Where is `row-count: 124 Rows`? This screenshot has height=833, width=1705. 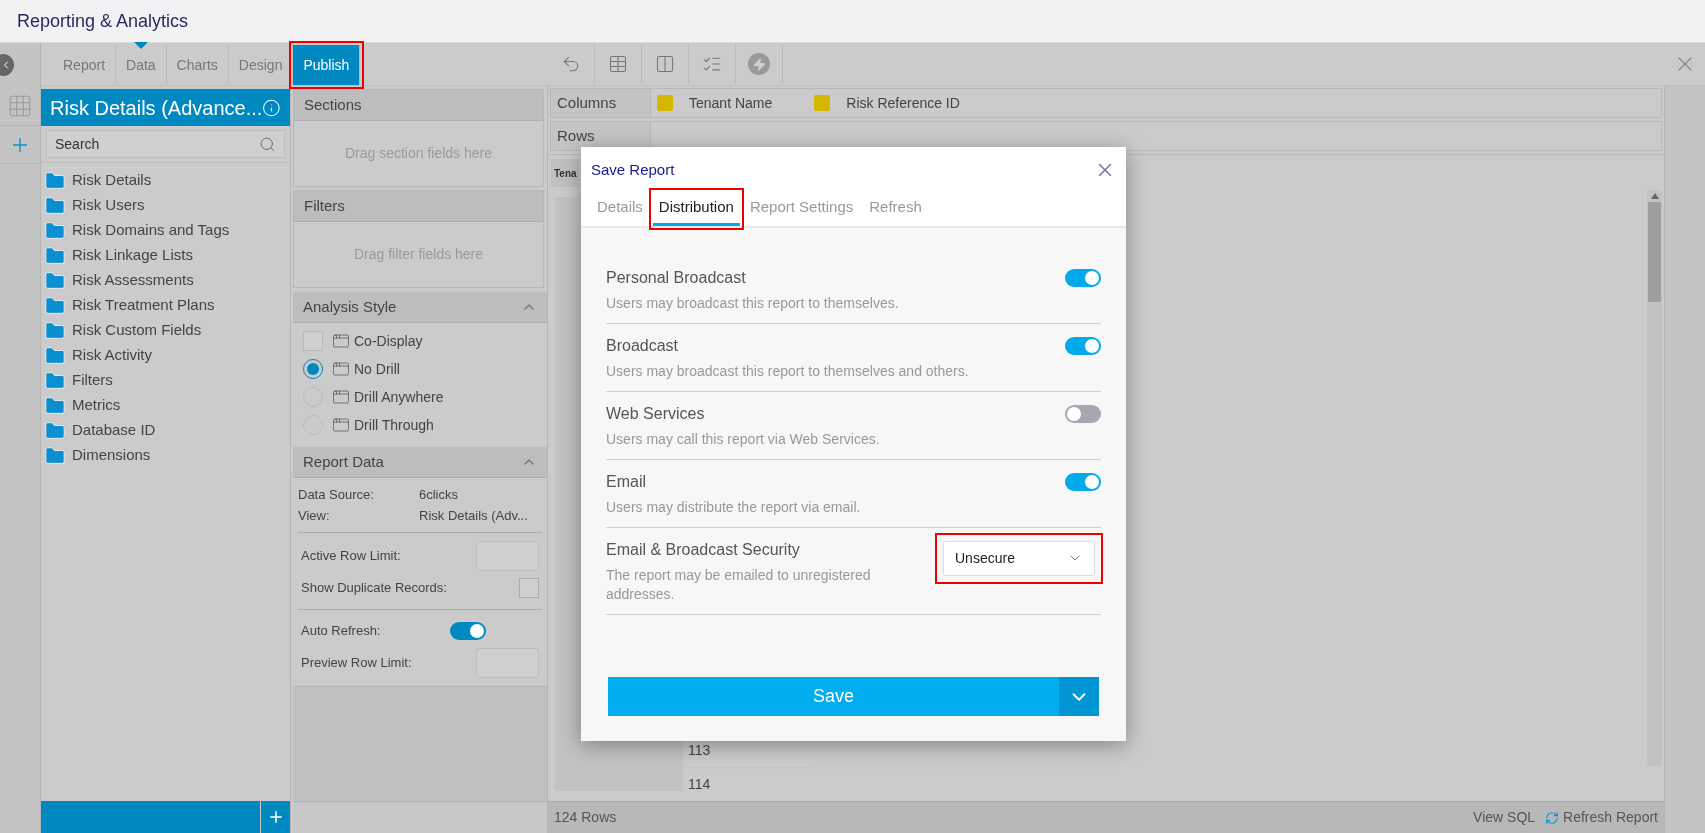
row-count: 124 Rows is located at coordinates (585, 817).